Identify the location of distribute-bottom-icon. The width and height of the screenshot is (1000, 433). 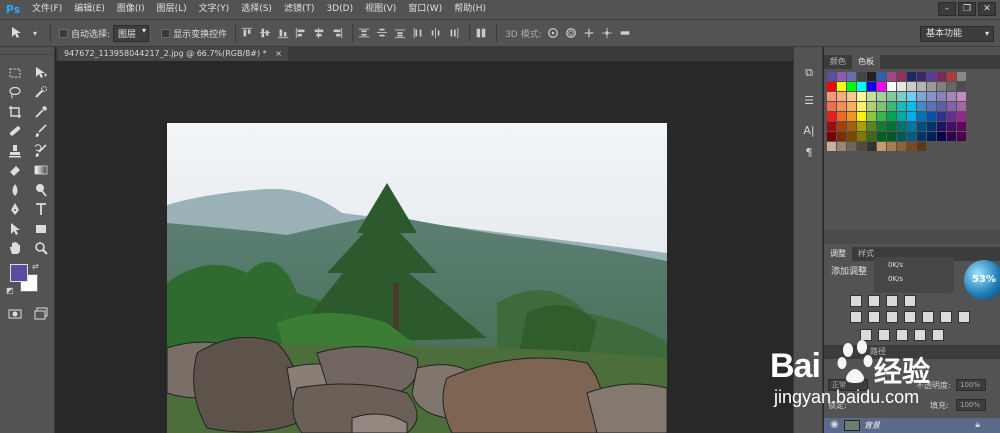
(400, 33).